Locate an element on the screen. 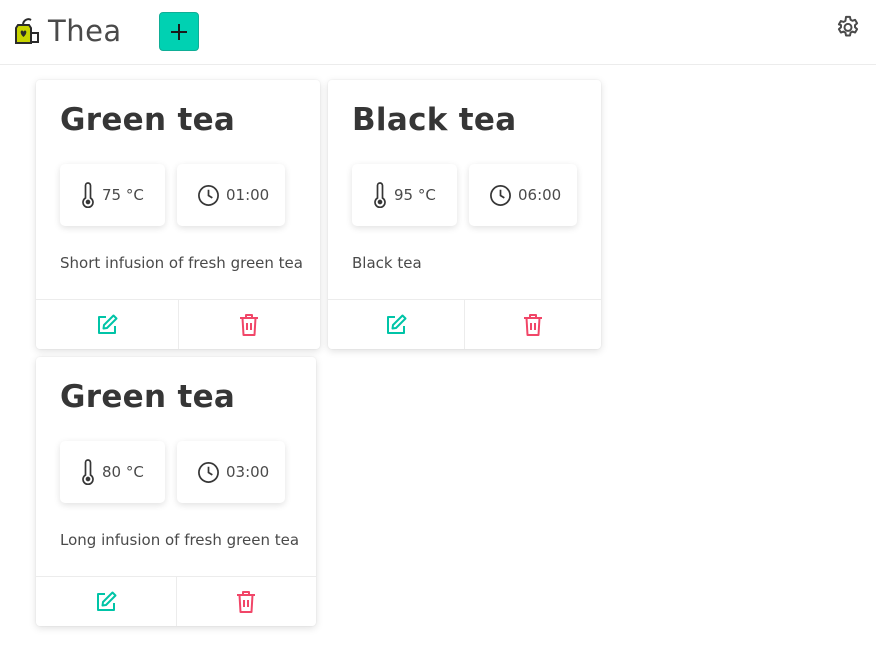  temperature-badge: 75 °C is located at coordinates (112, 195).